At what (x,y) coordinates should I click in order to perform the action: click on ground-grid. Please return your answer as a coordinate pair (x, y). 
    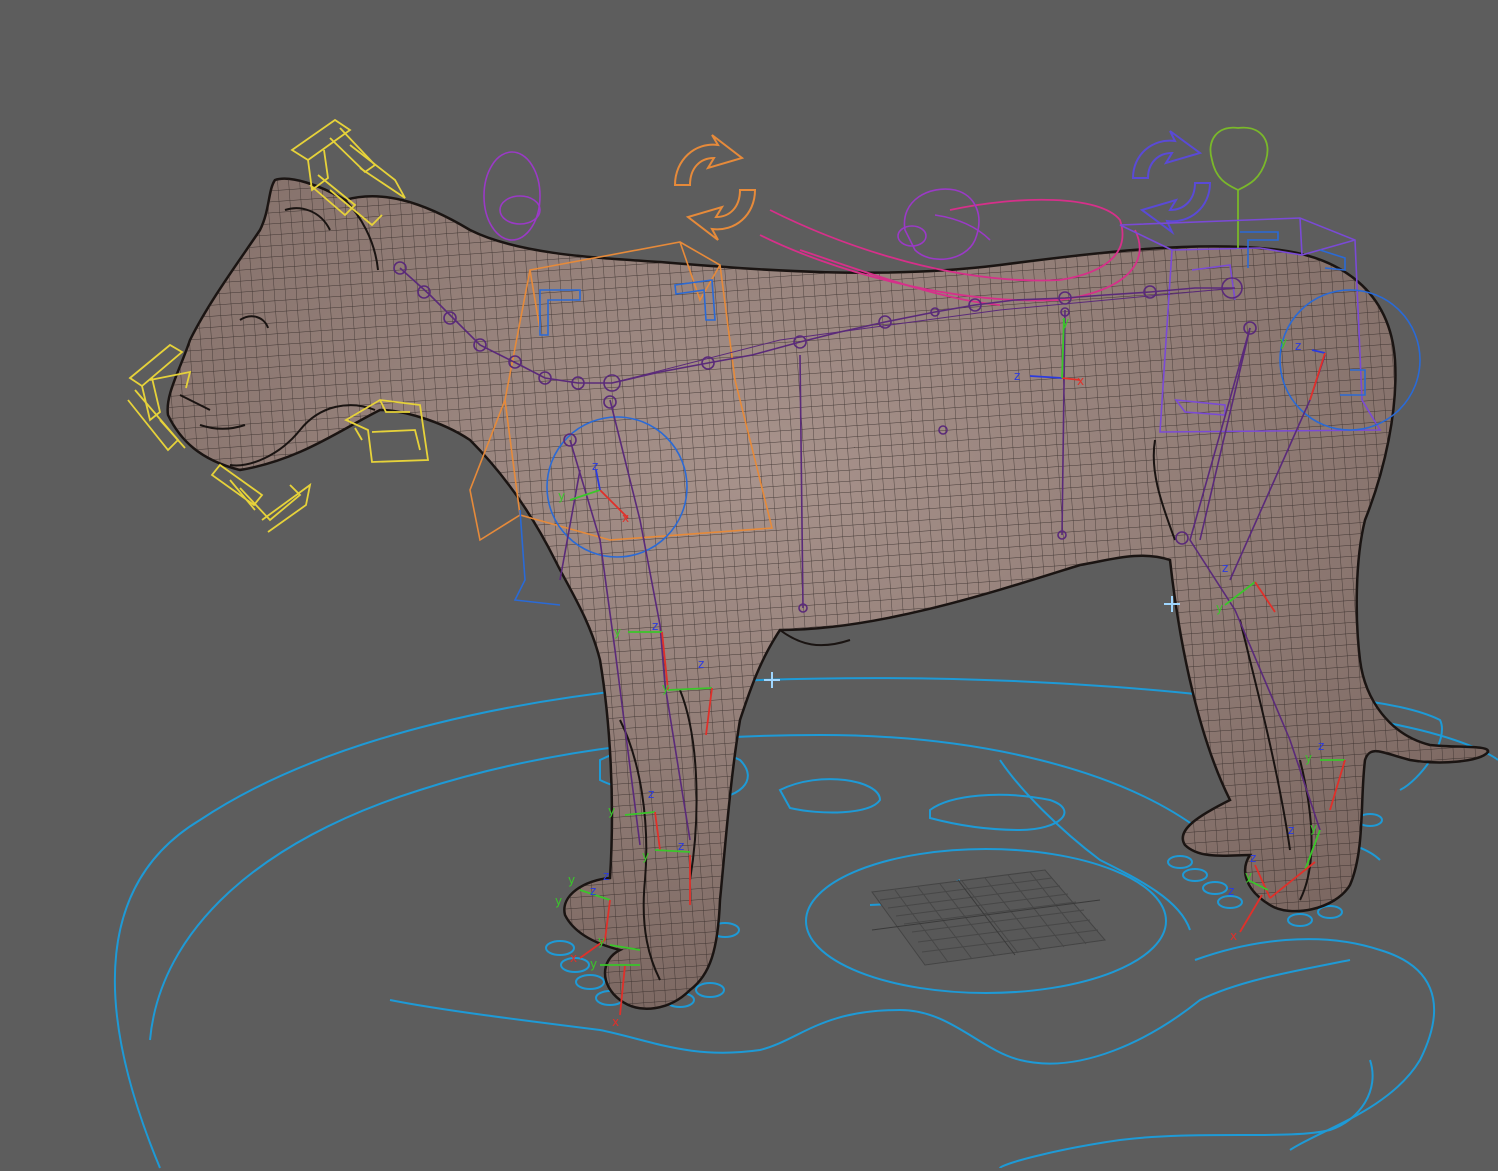
    Looking at the image, I should click on (988, 917).